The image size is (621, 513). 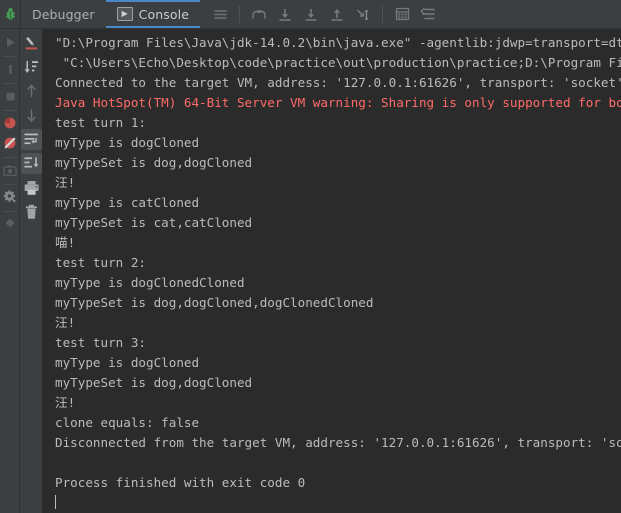 What do you see at coordinates (337, 14) in the screenshot?
I see `force-step-out-icon` at bounding box center [337, 14].